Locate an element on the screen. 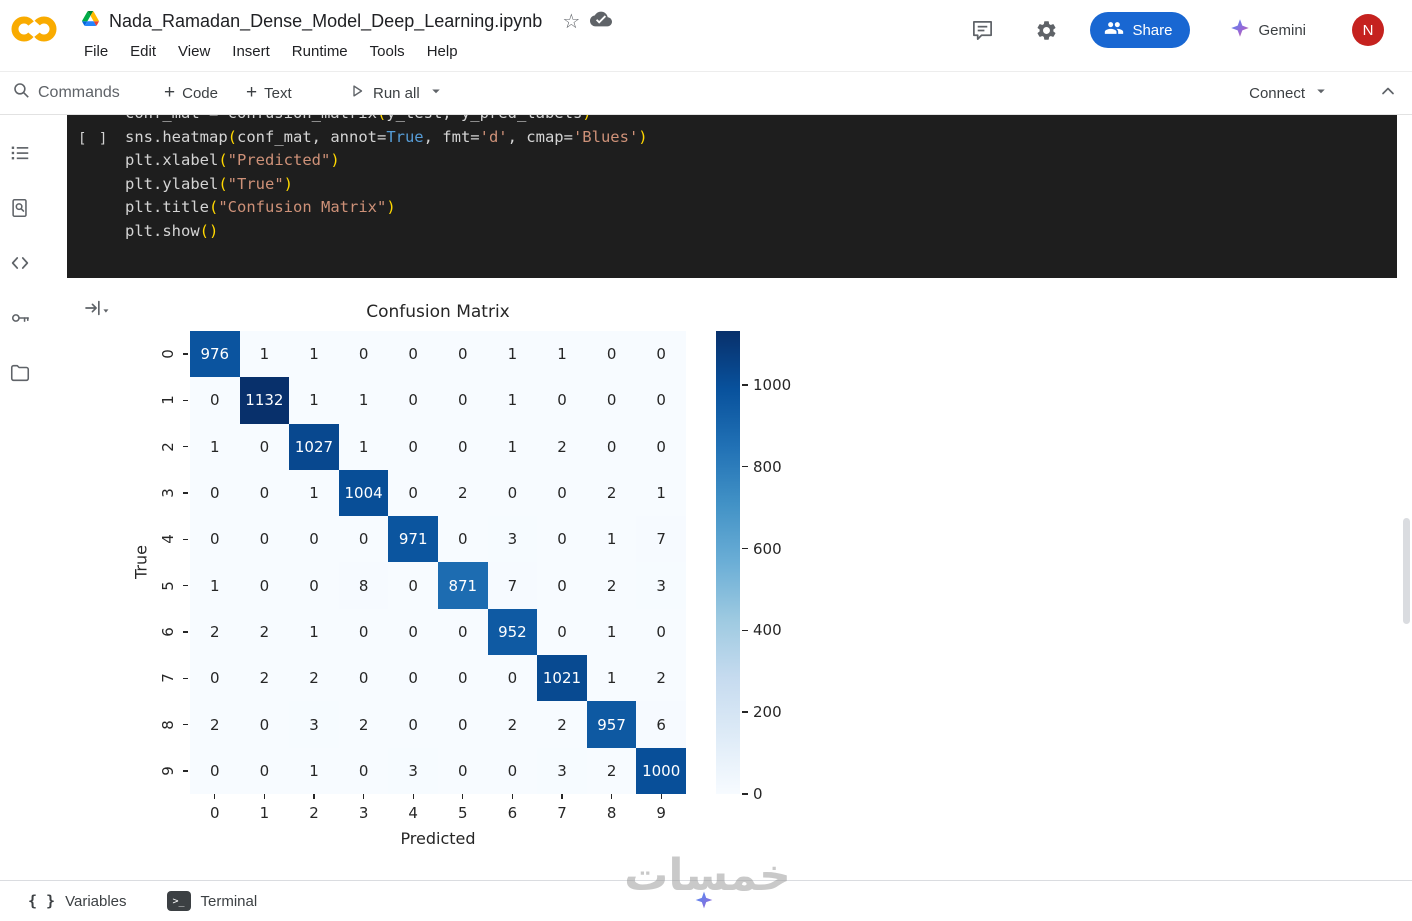 Image resolution: width=1412 pixels, height=921 pixels. gemini-label: Gemini is located at coordinates (1282, 30).